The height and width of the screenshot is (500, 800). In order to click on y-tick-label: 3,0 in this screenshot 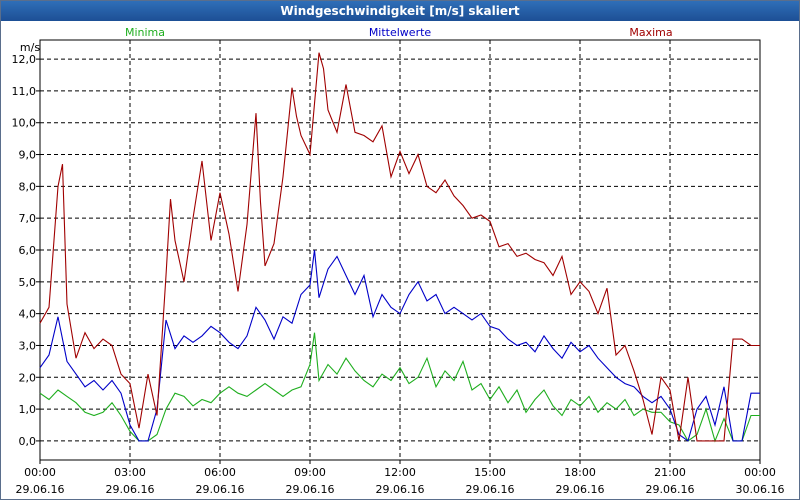, I will do `click(28, 345)`.